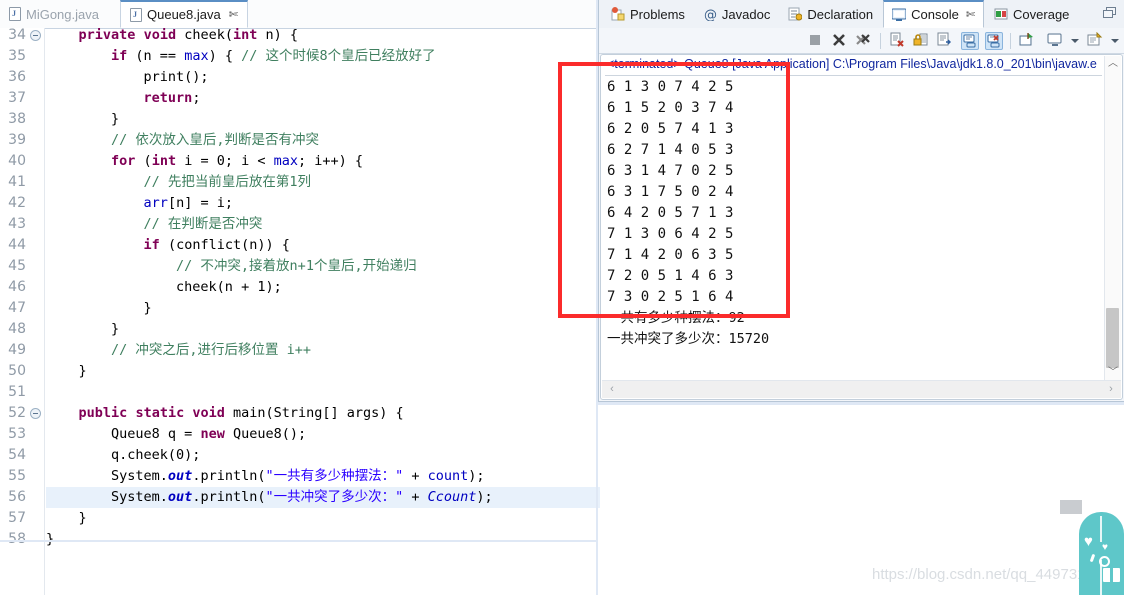  What do you see at coordinates (17, 245) in the screenshot?
I see `line-number: 44` at bounding box center [17, 245].